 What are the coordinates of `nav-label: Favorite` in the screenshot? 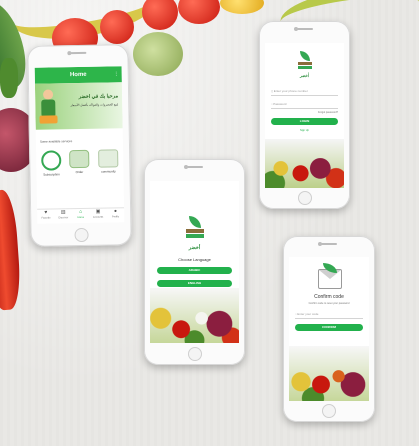 It's located at (46, 218).